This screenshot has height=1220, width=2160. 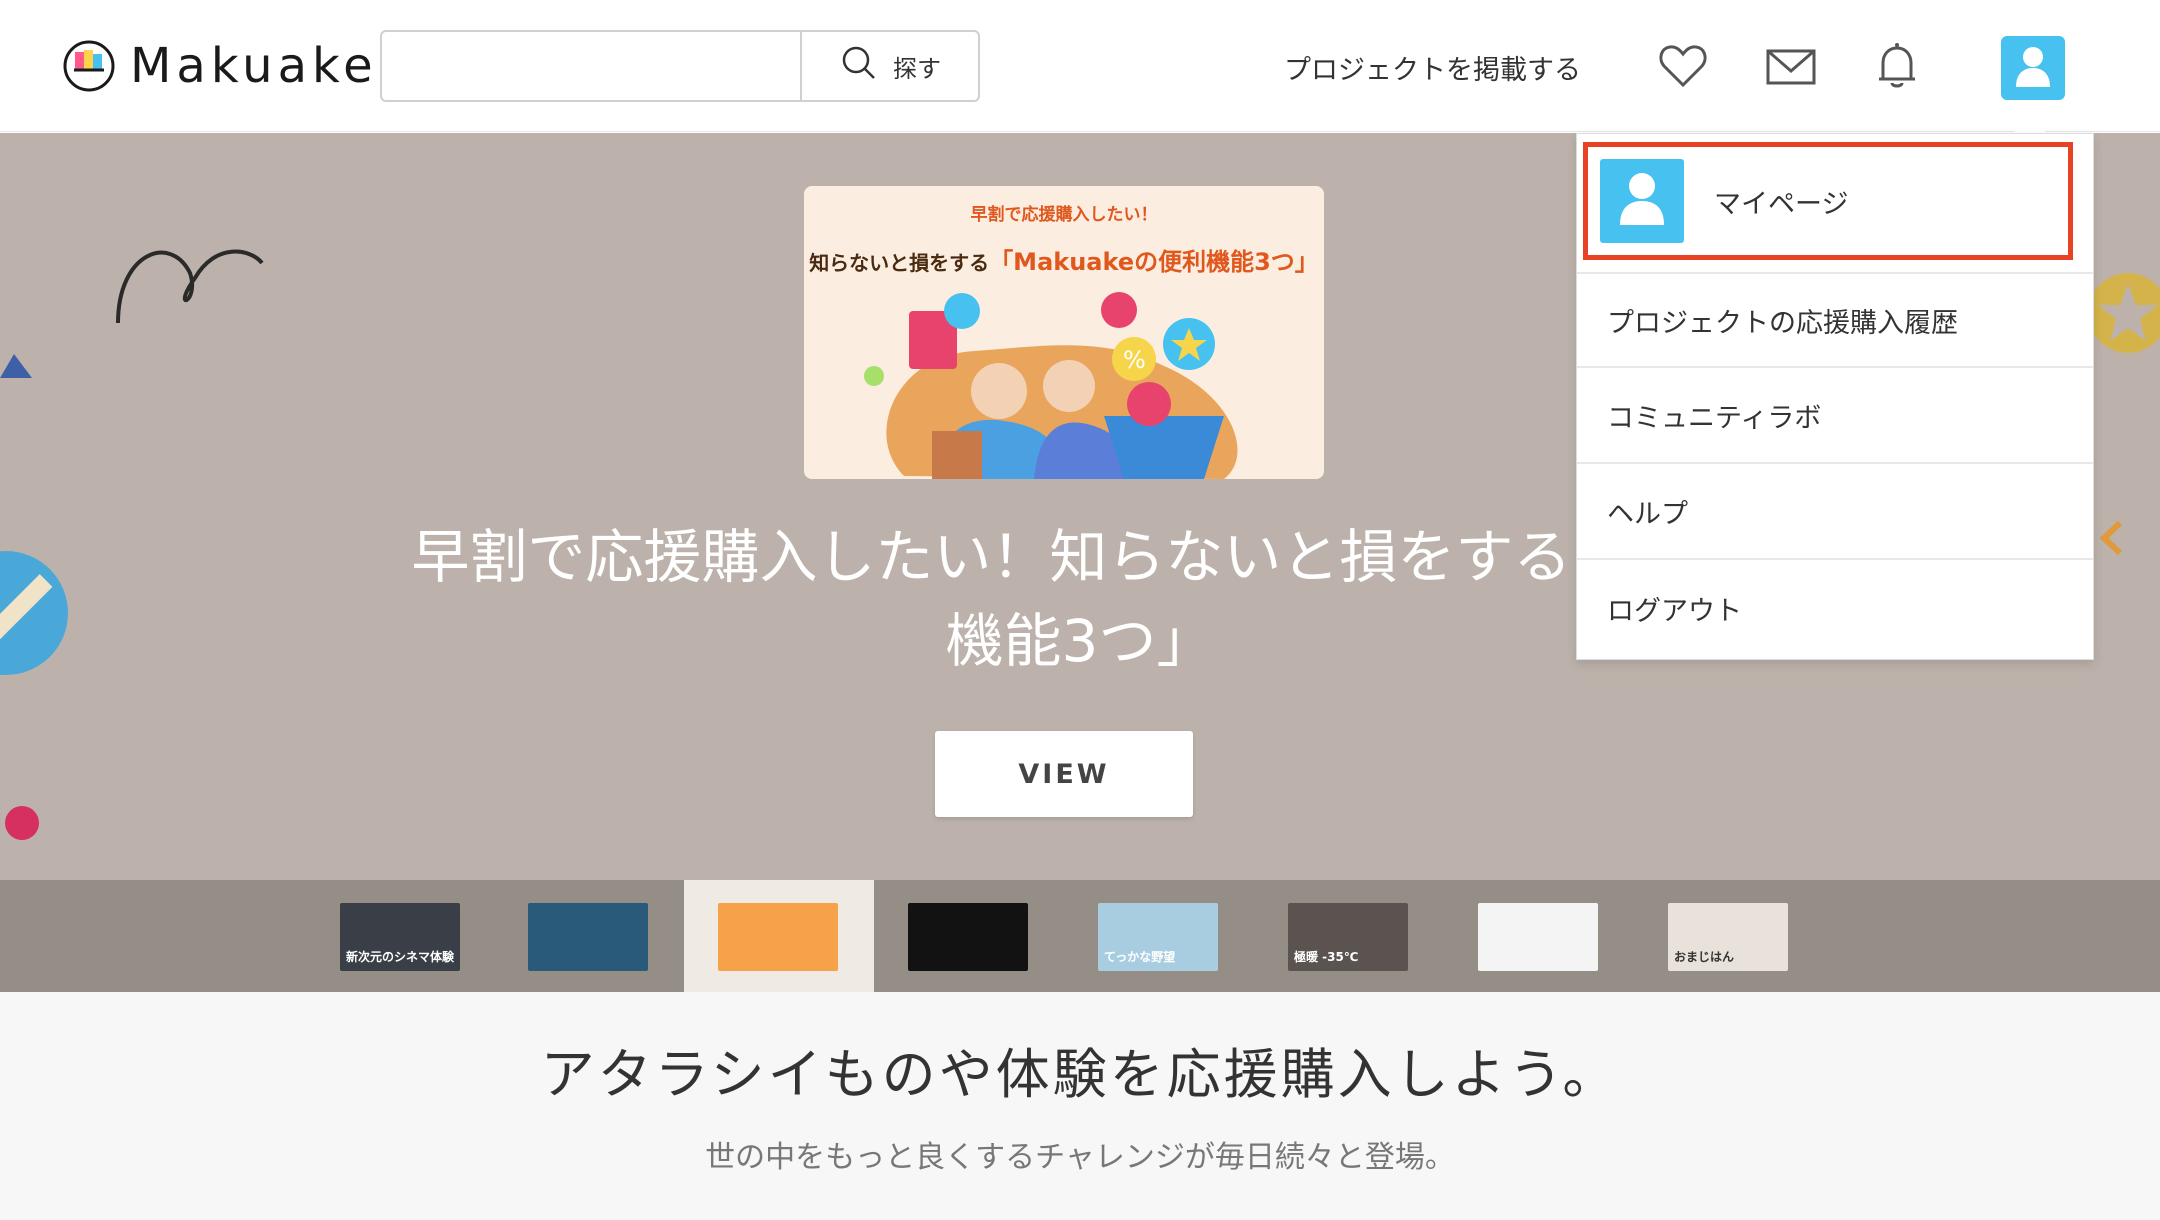 I want to click on view-button: VIEW, so click(x=1064, y=774).